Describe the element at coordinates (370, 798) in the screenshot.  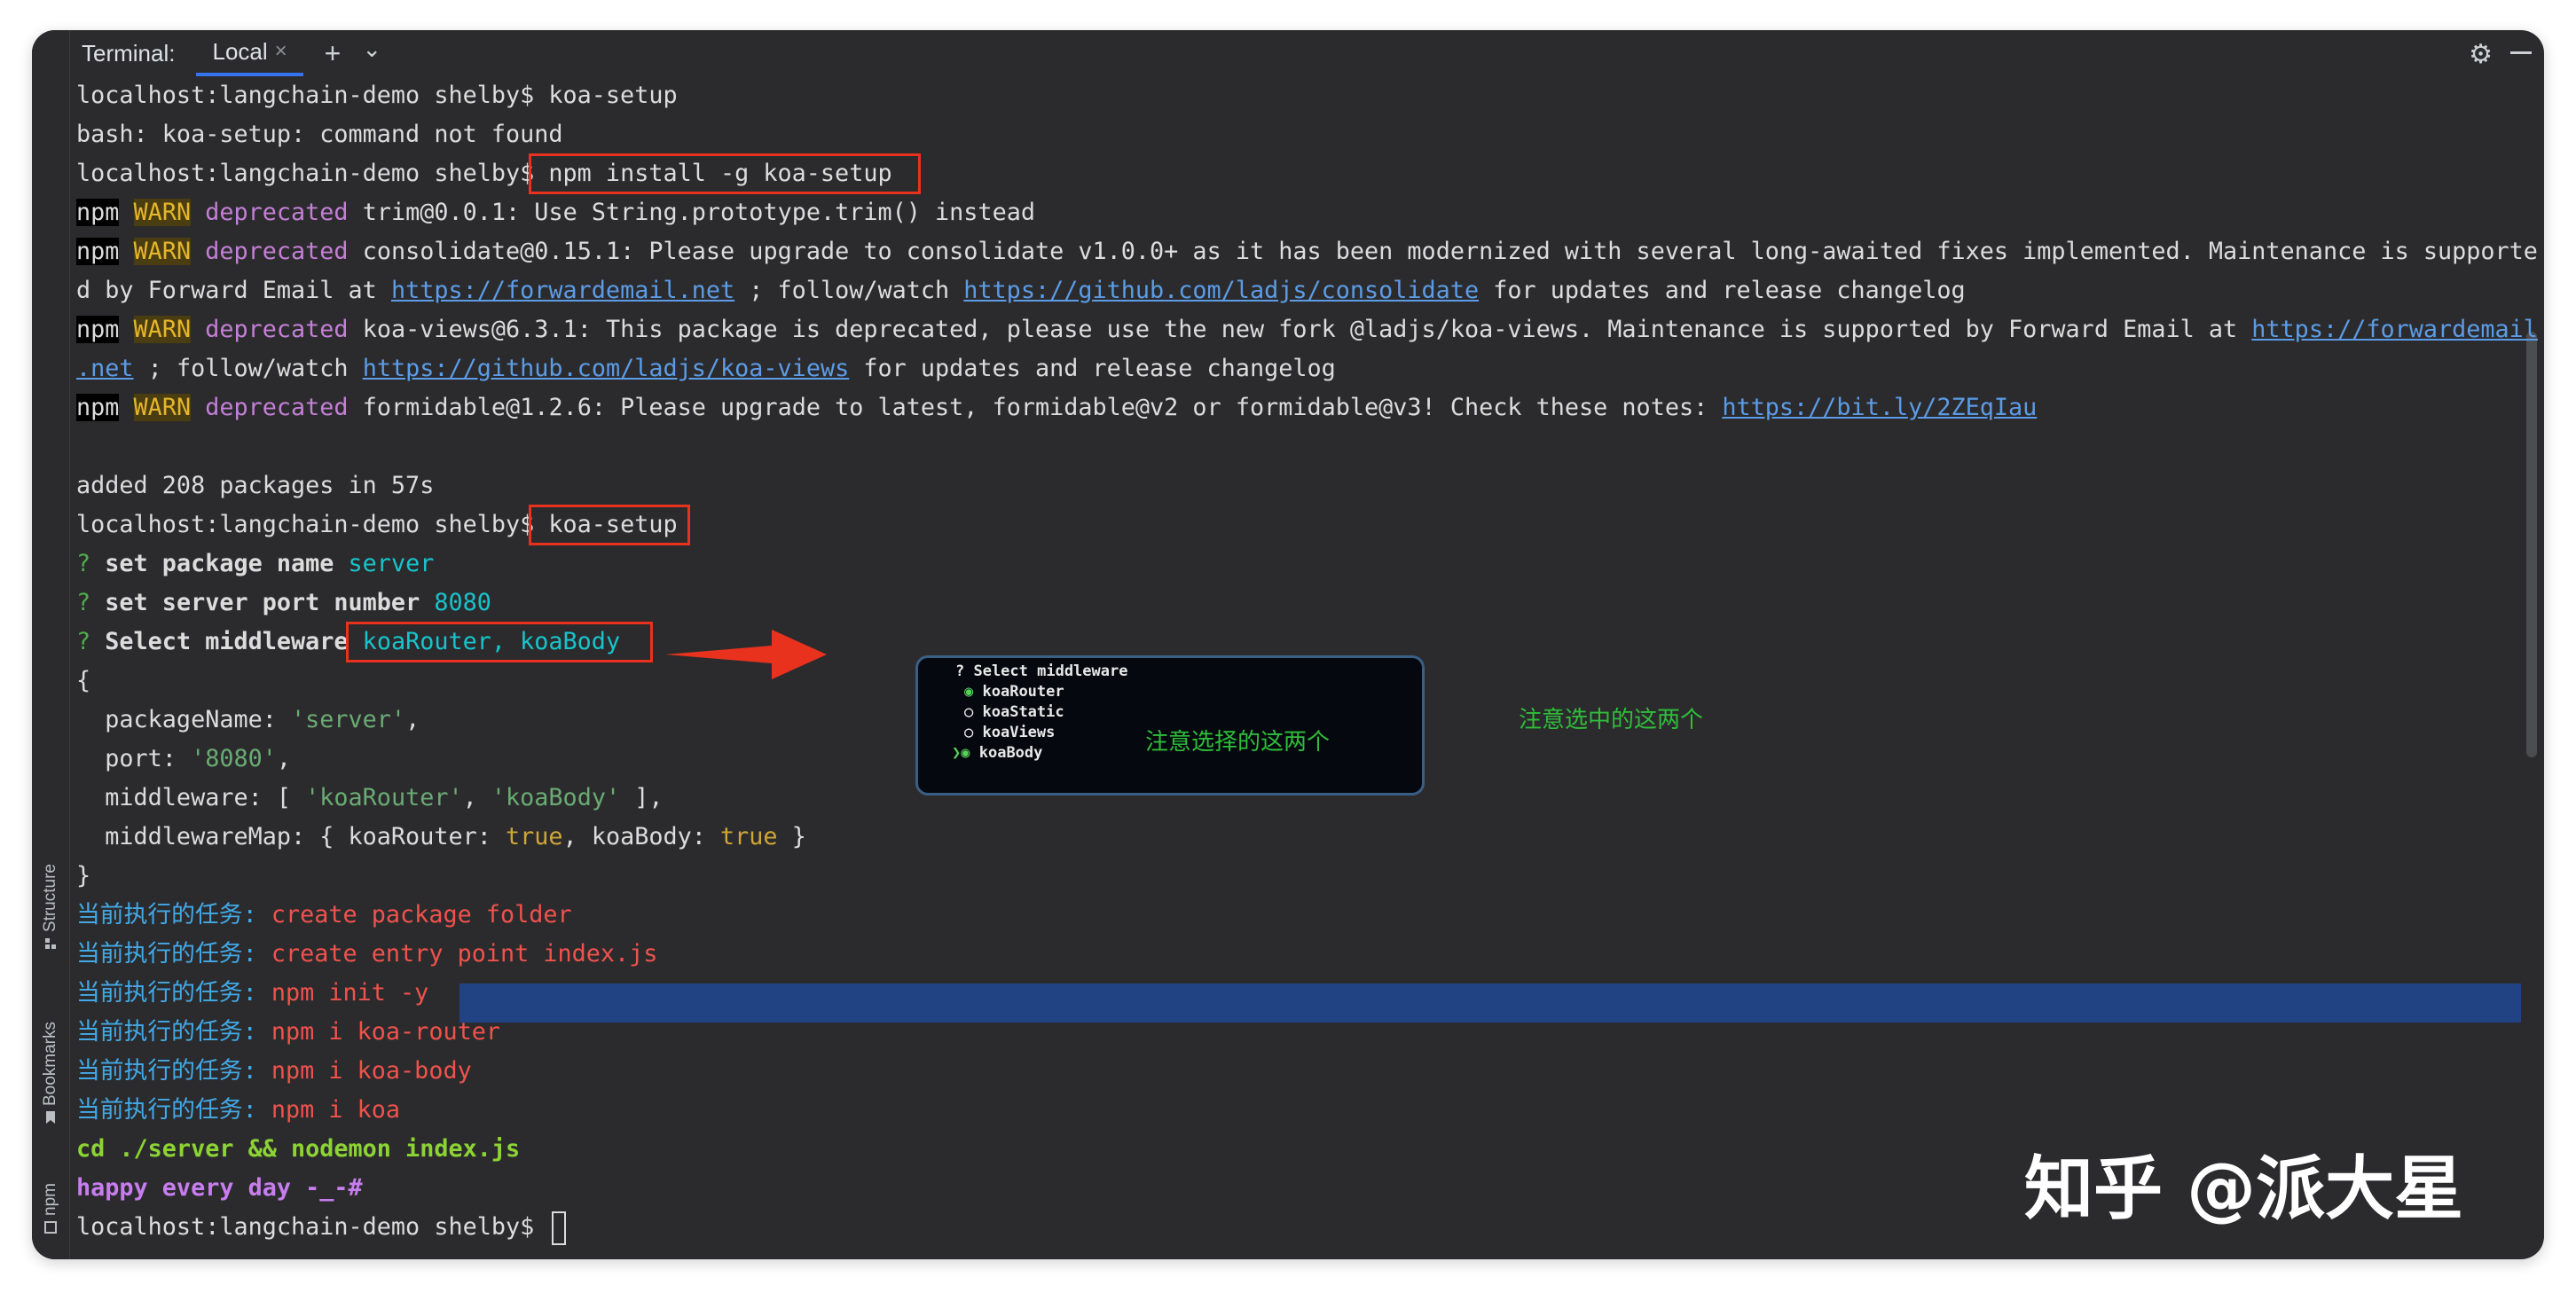
I see `terminal-line: middleware: [ 'koaRouter', 'koaBody' ],` at that location.